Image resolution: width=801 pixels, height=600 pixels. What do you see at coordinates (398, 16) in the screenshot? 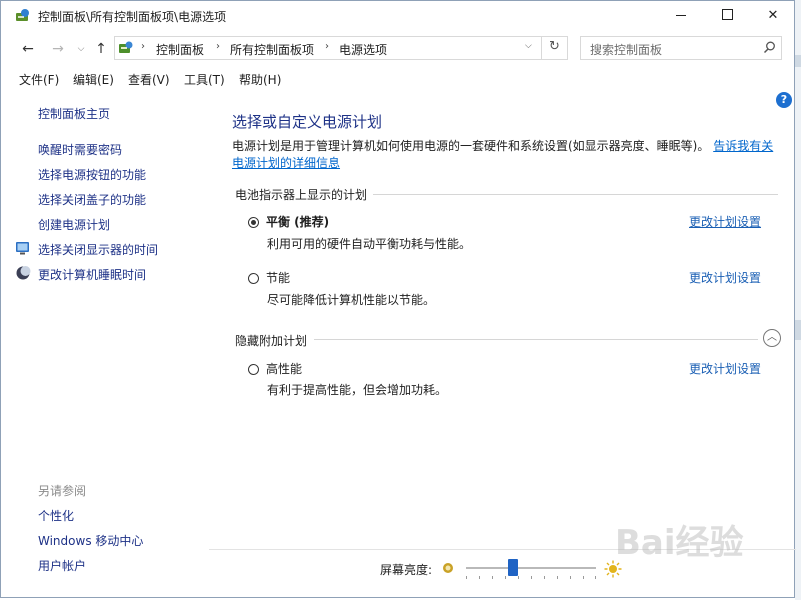
I see `title-bar: 控制面板\所有控制面板项\电源选项 ✕` at bounding box center [398, 16].